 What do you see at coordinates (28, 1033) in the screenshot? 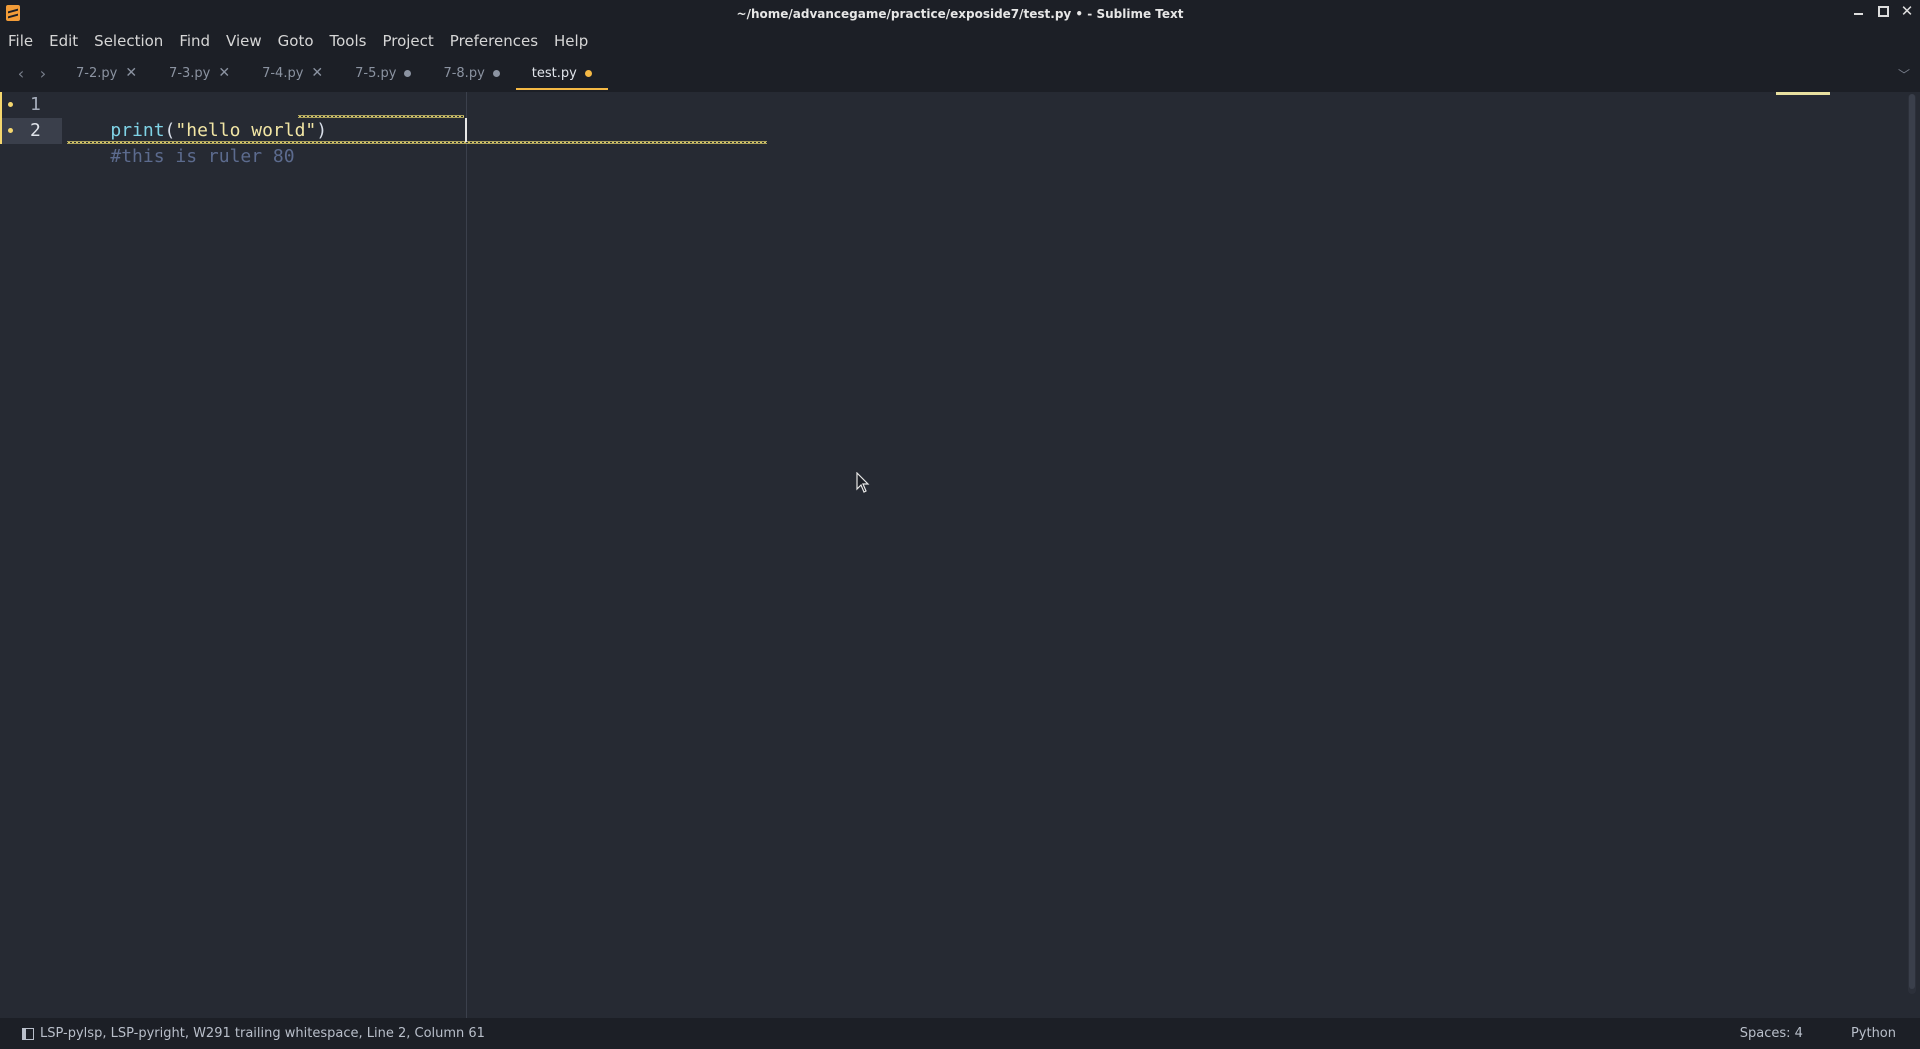
I see `panel-toggle-icon` at bounding box center [28, 1033].